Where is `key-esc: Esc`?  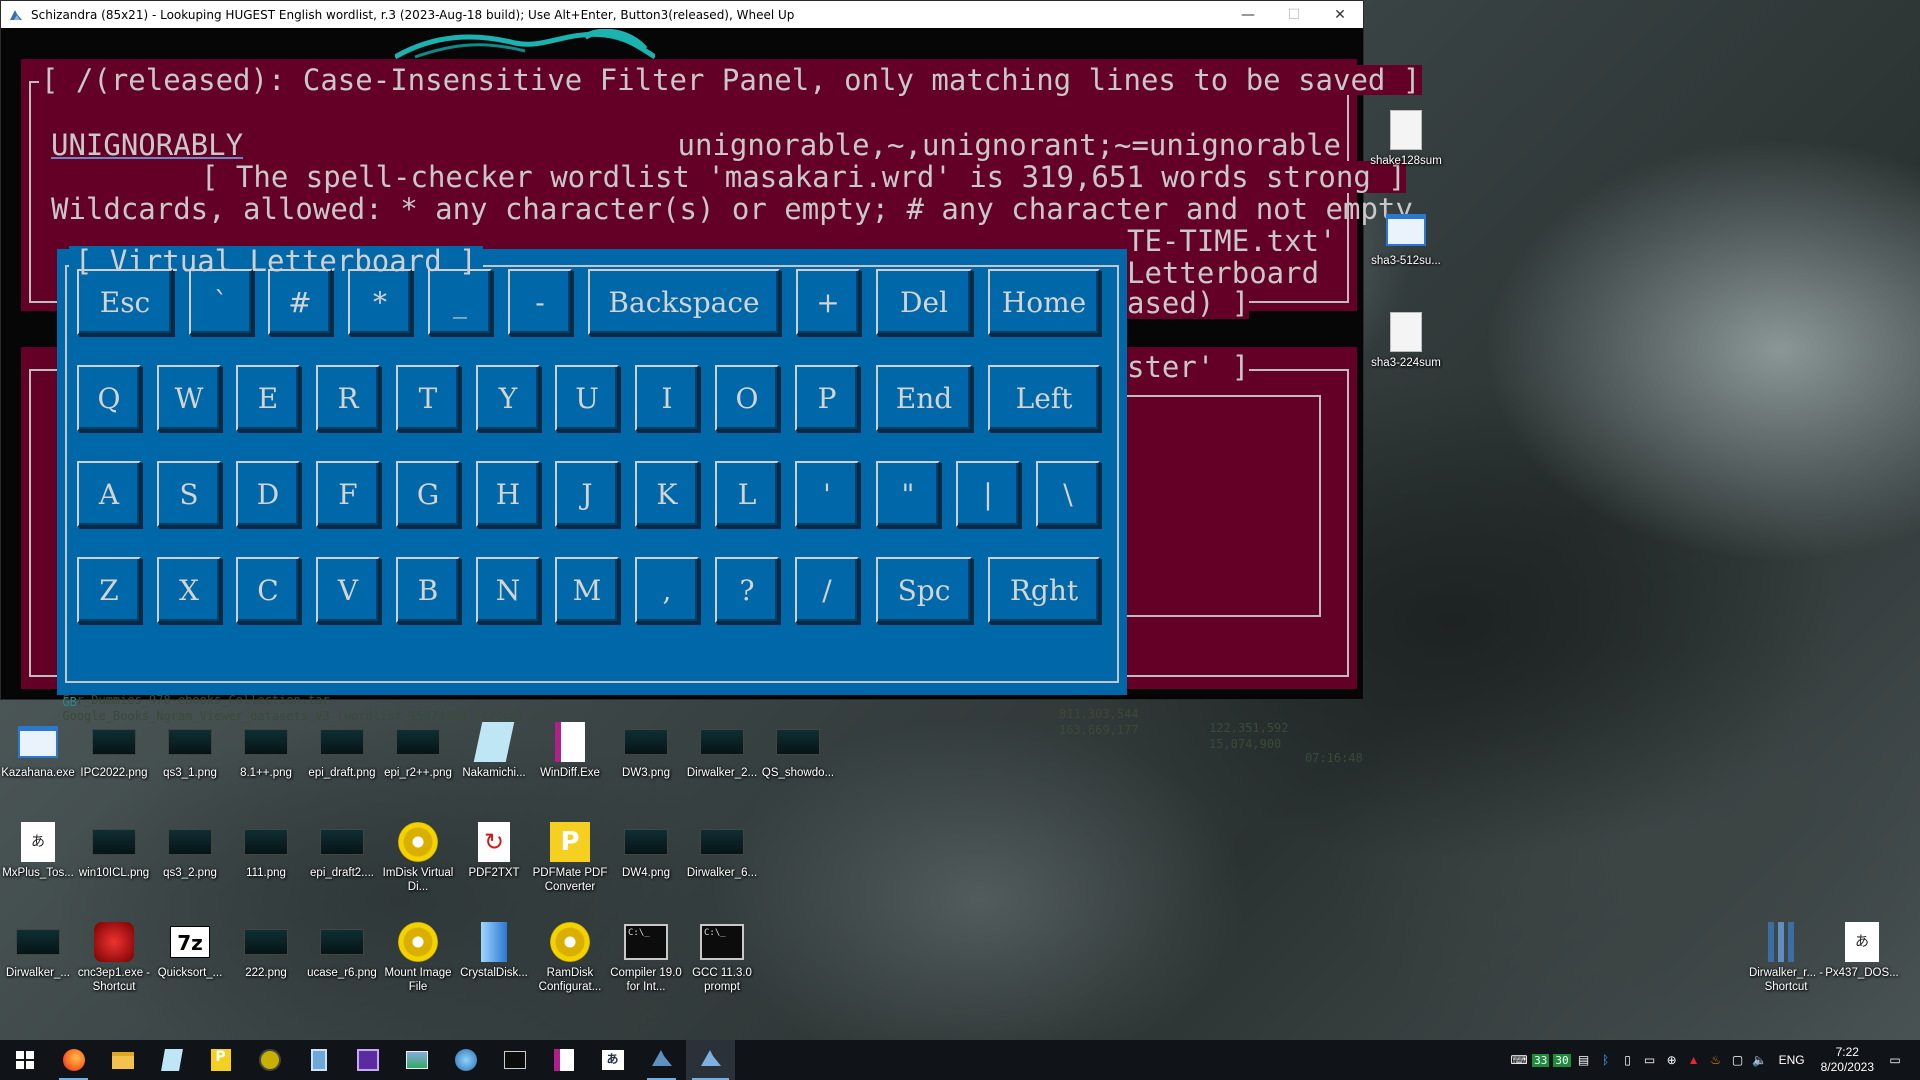
key-esc: Esc is located at coordinates (125, 302).